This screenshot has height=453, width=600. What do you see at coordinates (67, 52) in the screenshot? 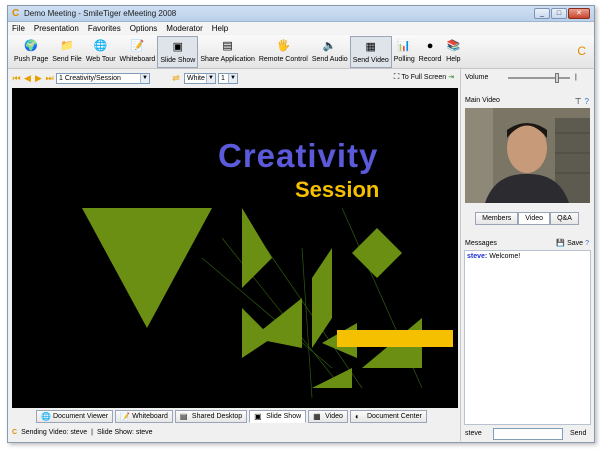
I see `toolbar-send-file-button: 📁 Send File` at bounding box center [67, 52].